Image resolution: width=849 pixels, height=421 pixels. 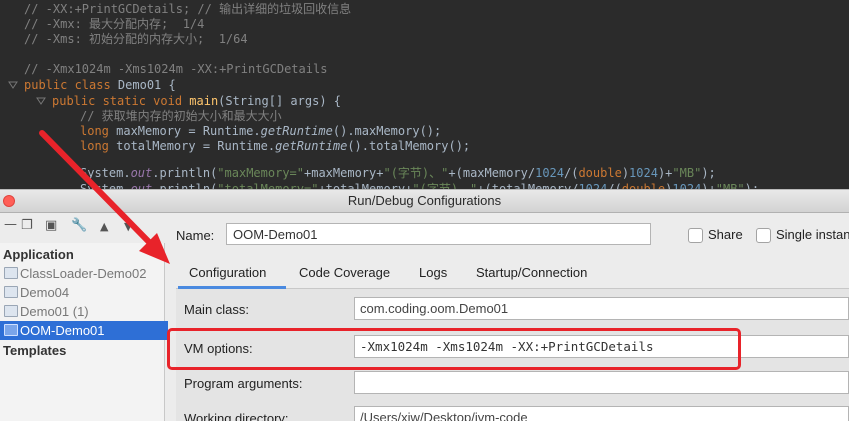 I want to click on dialog-title: Run/Debug Configurations, so click(x=424, y=200).